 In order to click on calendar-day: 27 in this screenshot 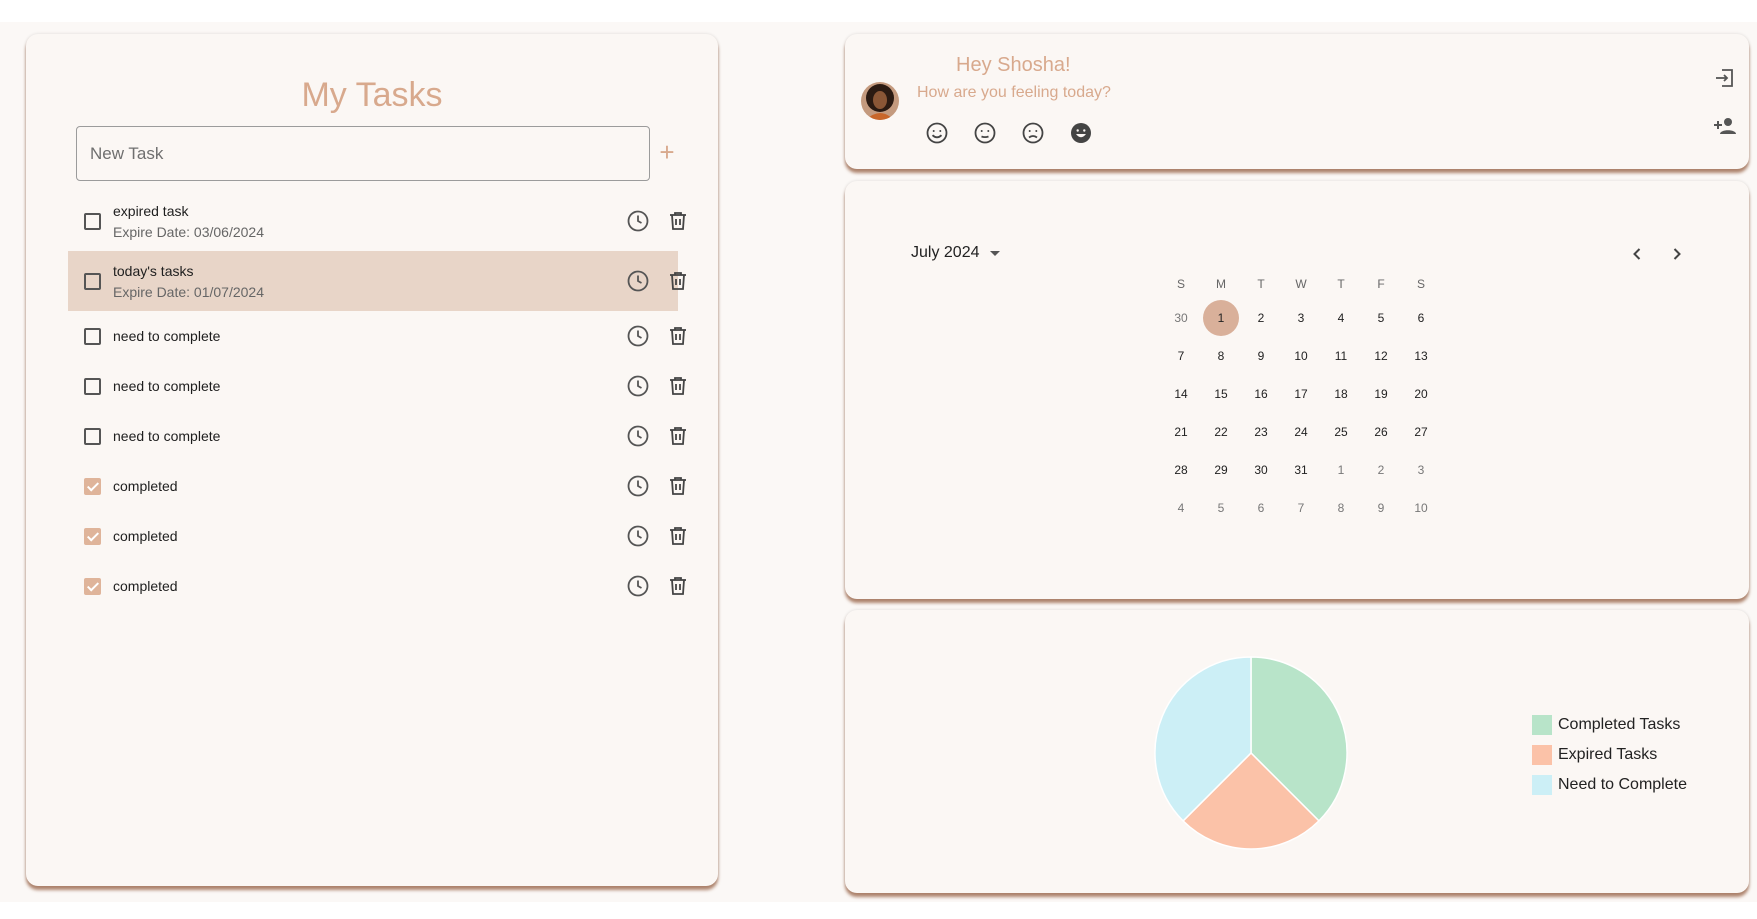, I will do `click(1421, 432)`.